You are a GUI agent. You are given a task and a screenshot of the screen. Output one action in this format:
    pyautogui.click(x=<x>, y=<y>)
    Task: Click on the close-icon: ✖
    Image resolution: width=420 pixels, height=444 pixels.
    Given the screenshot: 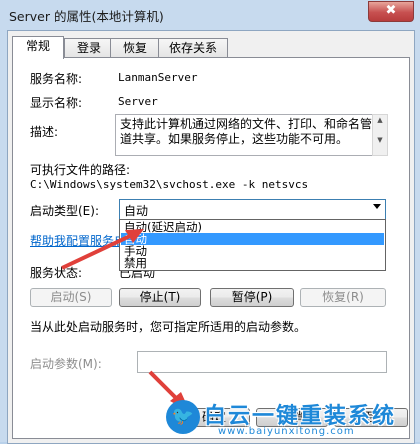 What is the action you would take?
    pyautogui.click(x=391, y=10)
    